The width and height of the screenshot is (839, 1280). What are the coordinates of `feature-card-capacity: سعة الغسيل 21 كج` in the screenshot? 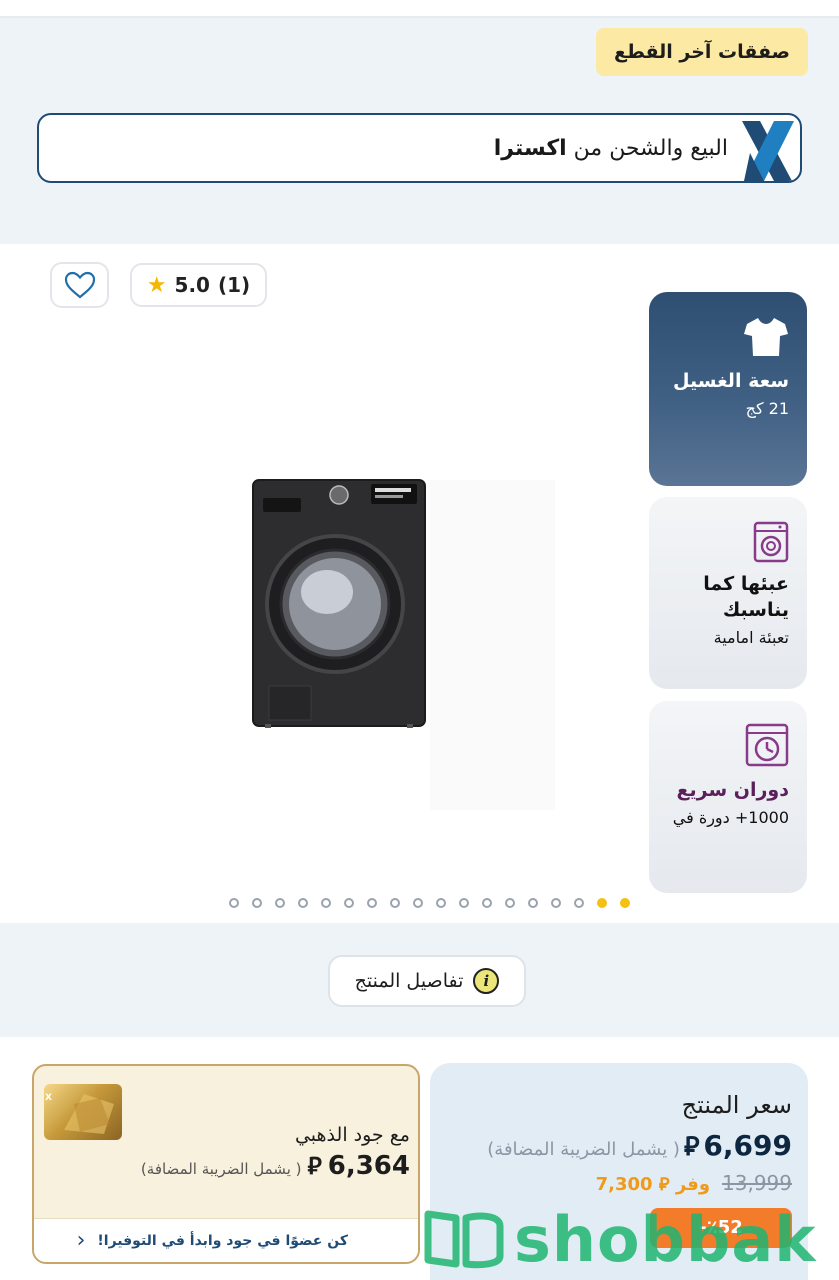 It's located at (728, 389).